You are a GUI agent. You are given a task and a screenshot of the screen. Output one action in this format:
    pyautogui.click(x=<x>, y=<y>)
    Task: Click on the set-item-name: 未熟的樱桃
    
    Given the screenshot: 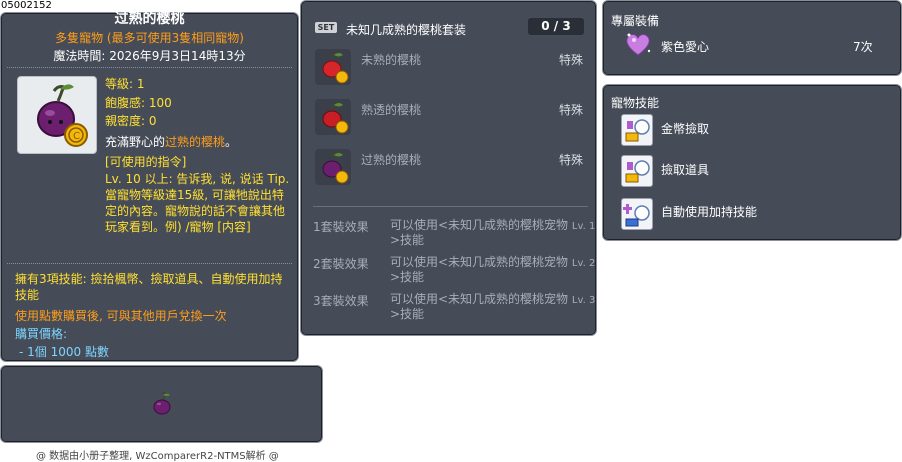 What is the action you would take?
    pyautogui.click(x=391, y=60)
    